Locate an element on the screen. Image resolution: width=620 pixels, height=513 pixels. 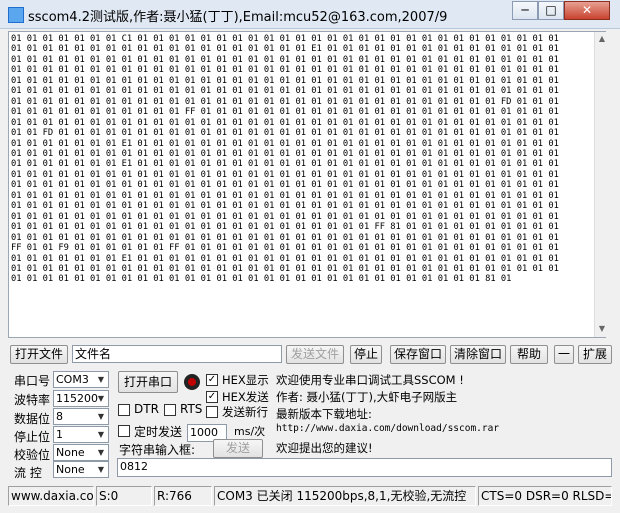
maximize-button: □ is located at coordinates (551, 10).